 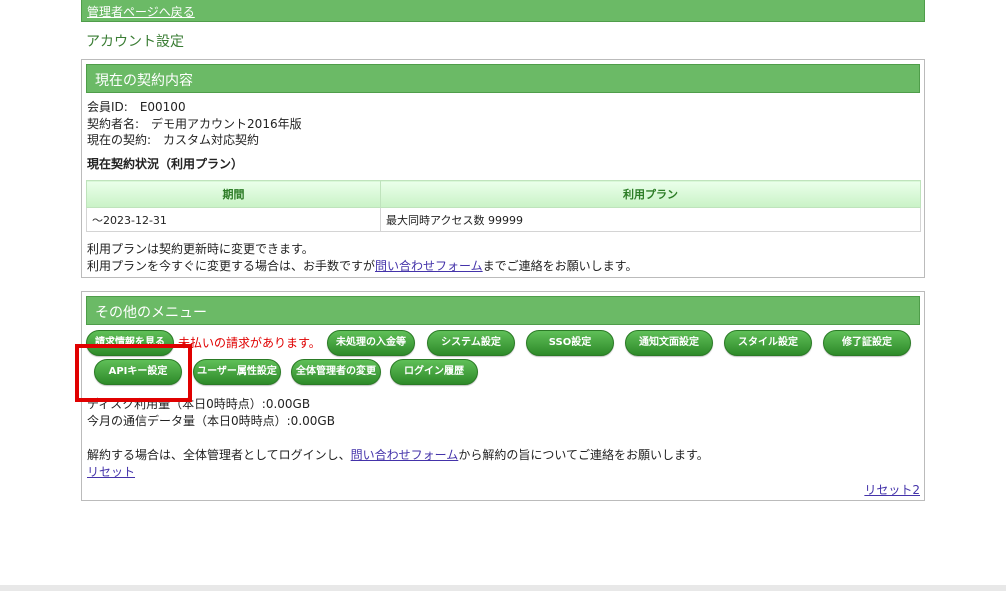 What do you see at coordinates (503, 11) in the screenshot?
I see `top-bar: 管理者ページへ戻る` at bounding box center [503, 11].